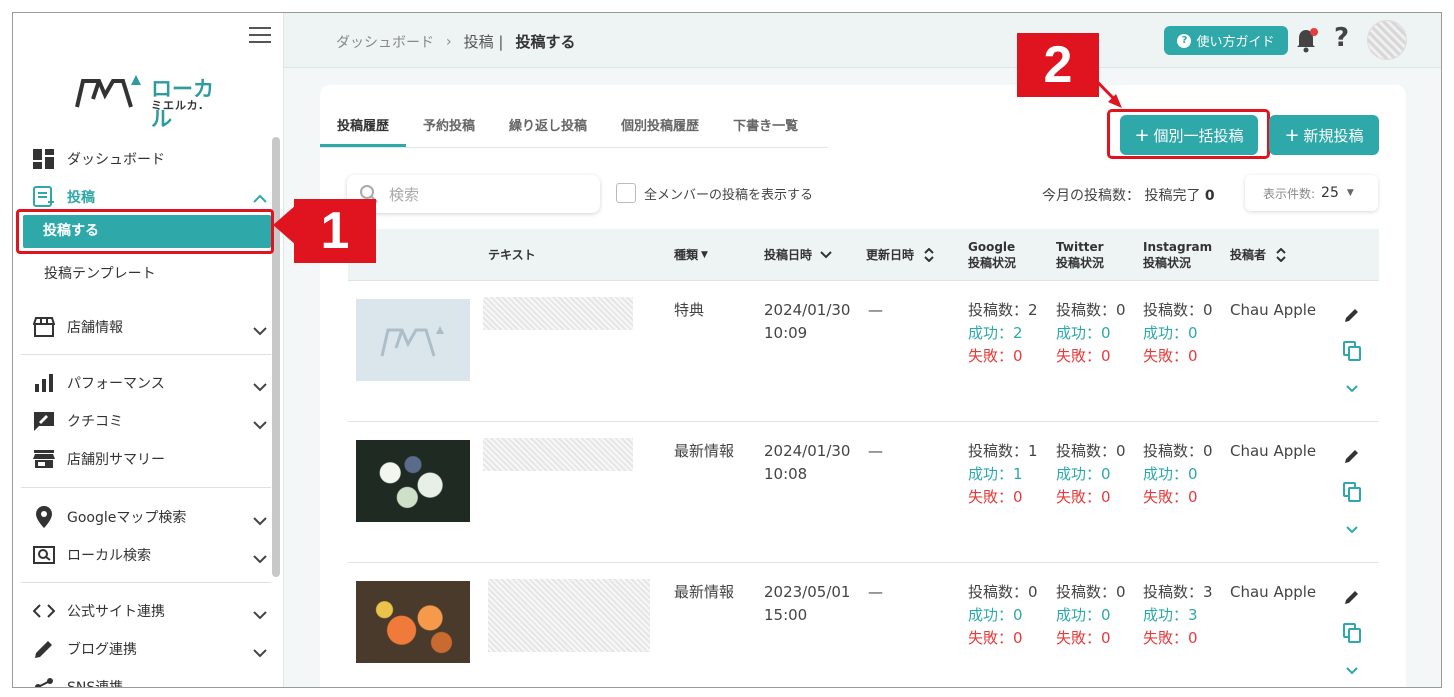 The height and width of the screenshot is (697, 1454). Describe the element at coordinates (95, 328) in the screenshot. I see `sidebar-item-label: 店舗情報` at that location.